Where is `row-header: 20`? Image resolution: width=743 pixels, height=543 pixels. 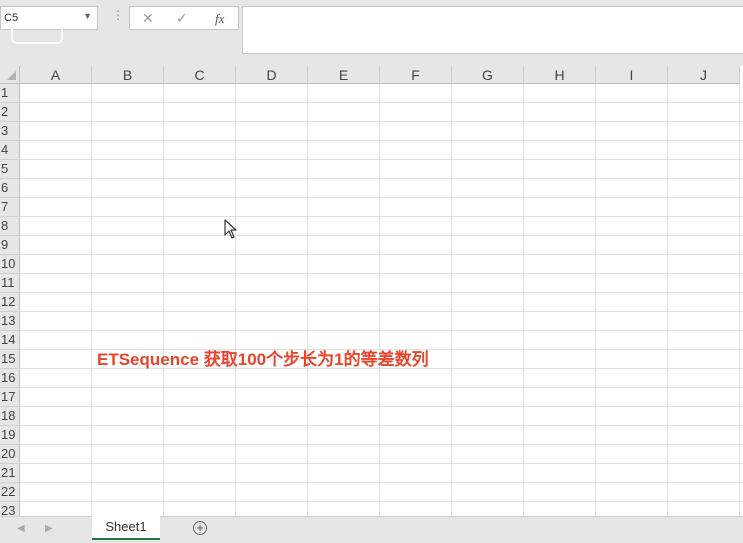 row-header: 20 is located at coordinates (10, 454).